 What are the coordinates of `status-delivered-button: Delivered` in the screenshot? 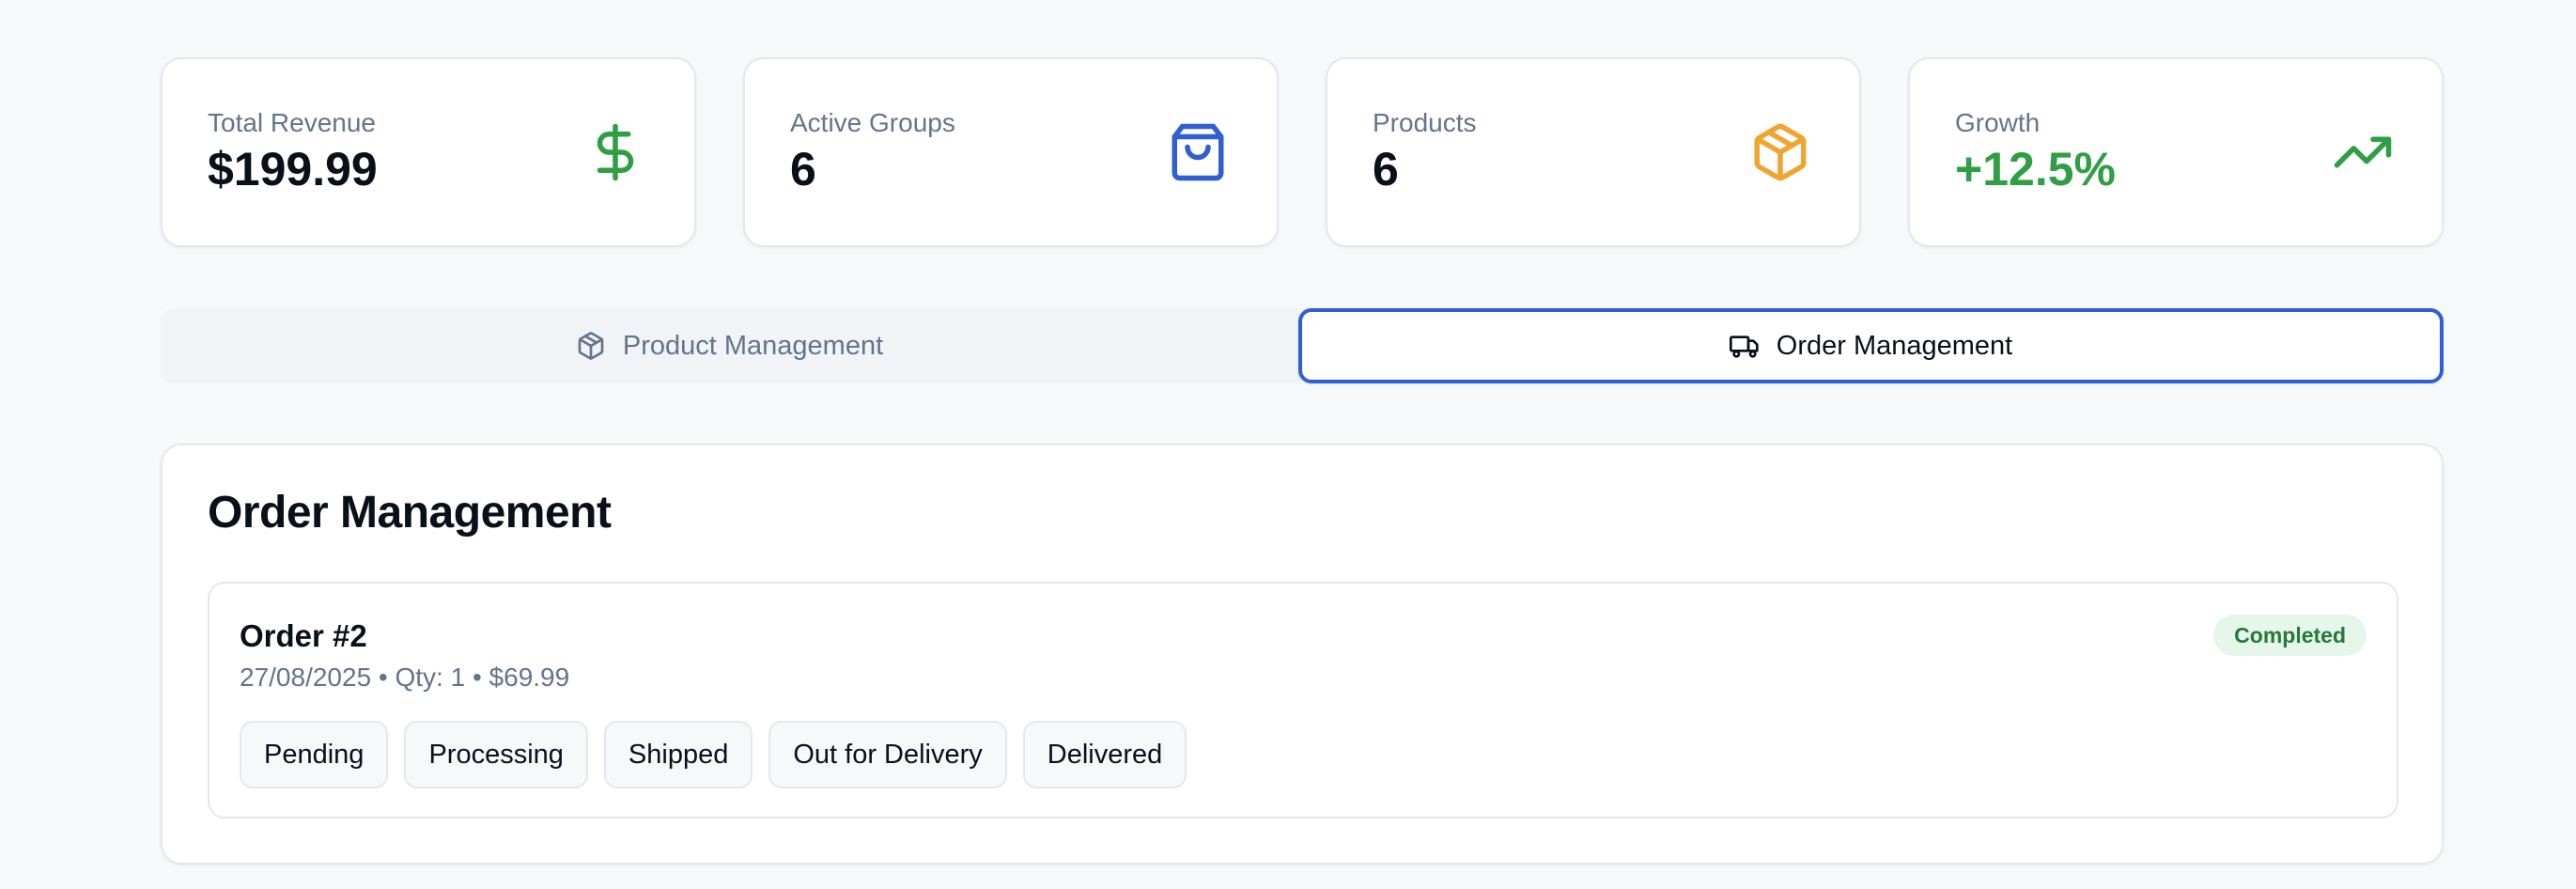 It's located at (1104, 754).